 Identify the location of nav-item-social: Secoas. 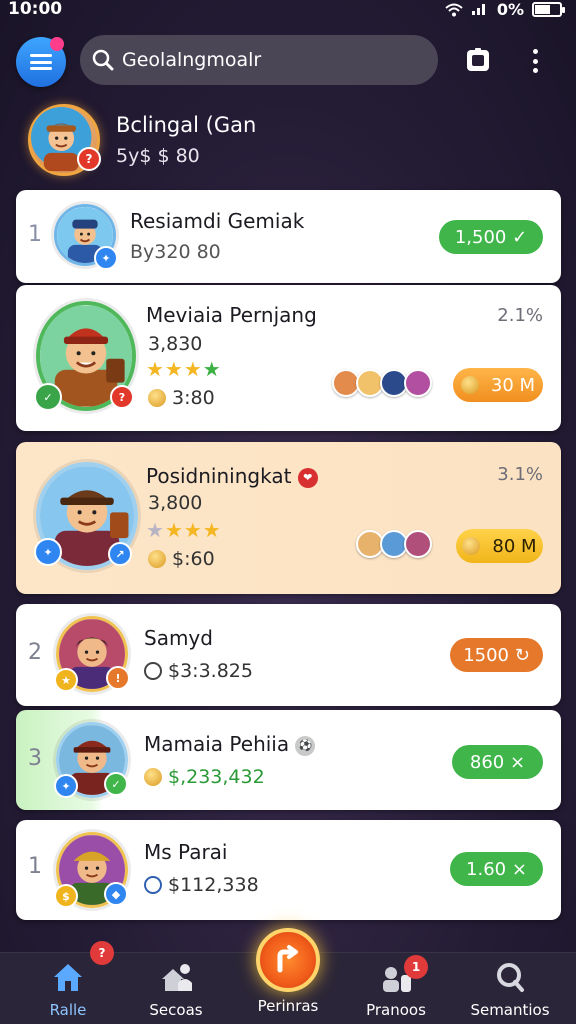
(176, 988).